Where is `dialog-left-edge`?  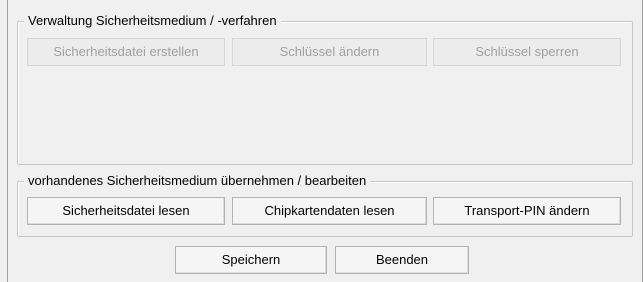 dialog-left-edge is located at coordinates (7, 141).